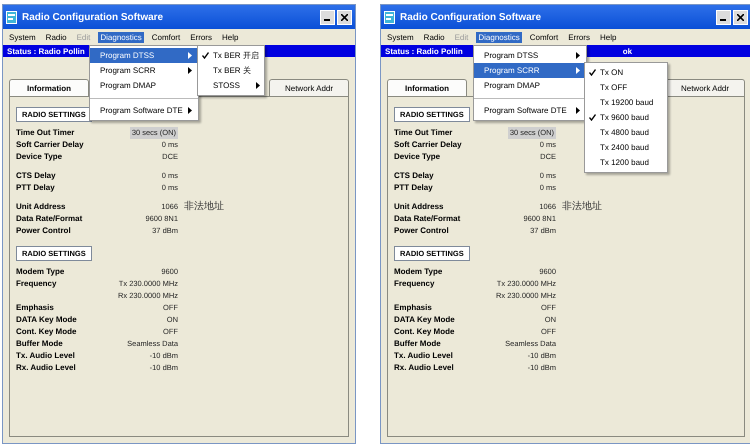  What do you see at coordinates (231, 85) in the screenshot?
I see `menu-option: STOSS` at bounding box center [231, 85].